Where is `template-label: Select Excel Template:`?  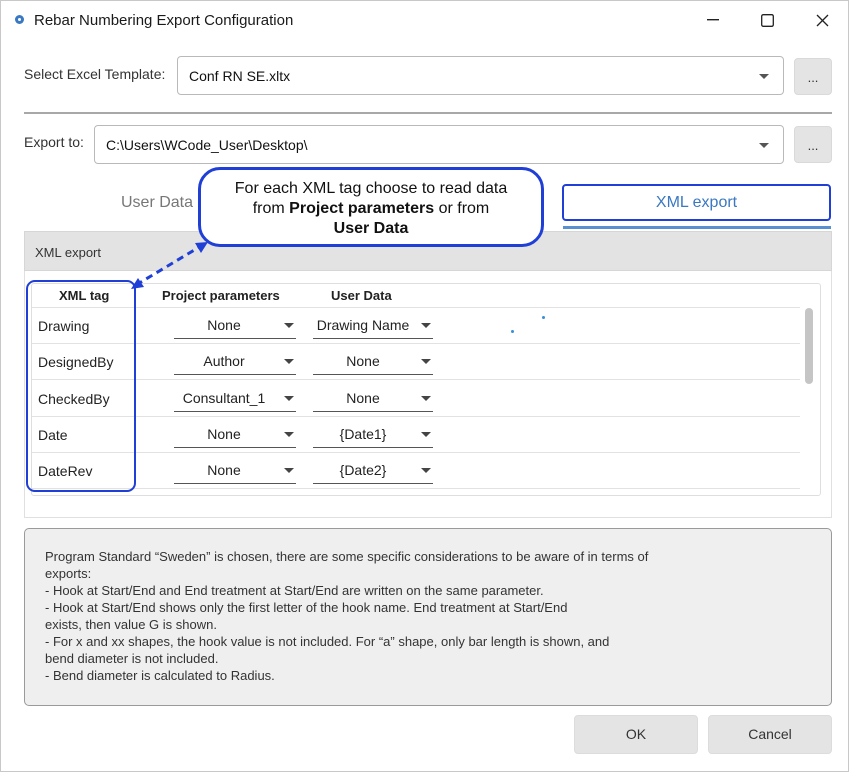 template-label: Select Excel Template: is located at coordinates (95, 74).